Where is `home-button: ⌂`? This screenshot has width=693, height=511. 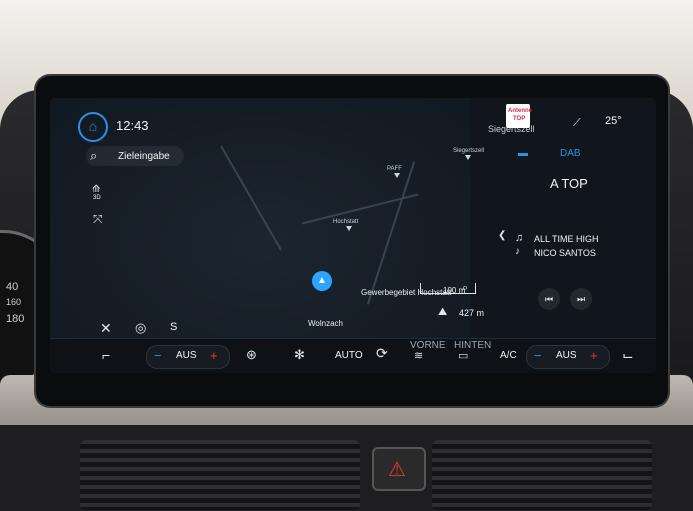 home-button: ⌂ is located at coordinates (93, 127).